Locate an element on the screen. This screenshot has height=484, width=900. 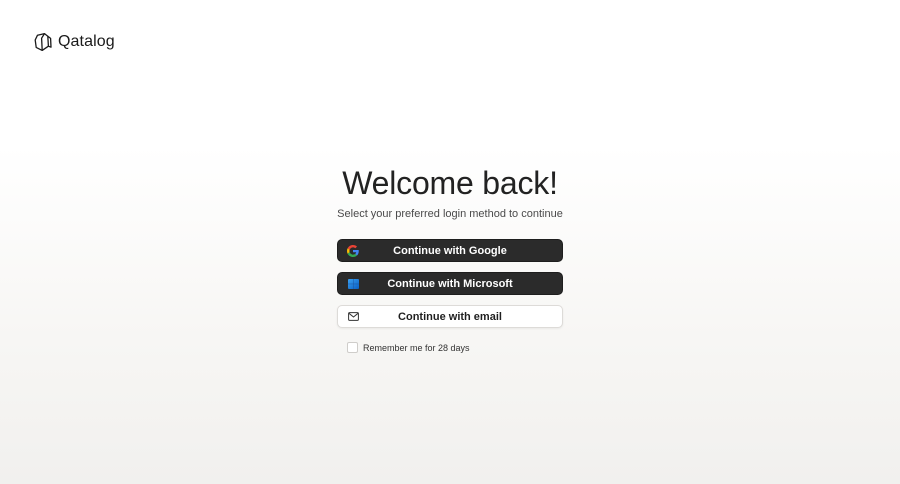
mail-icon is located at coordinates (353, 317).